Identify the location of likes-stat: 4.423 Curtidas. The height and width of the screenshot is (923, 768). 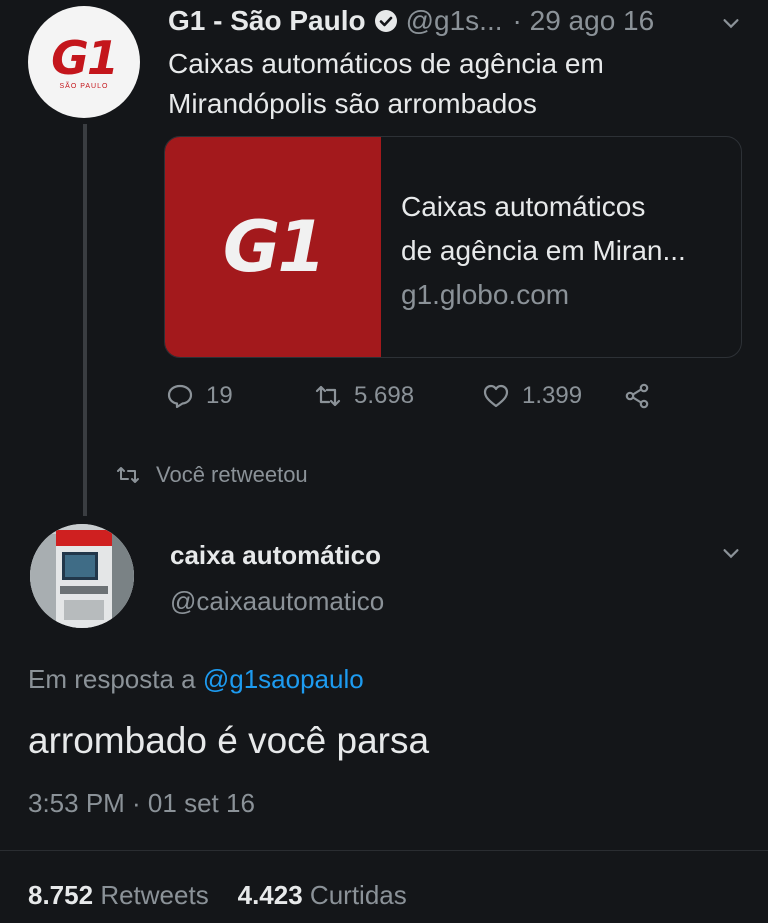
(322, 895).